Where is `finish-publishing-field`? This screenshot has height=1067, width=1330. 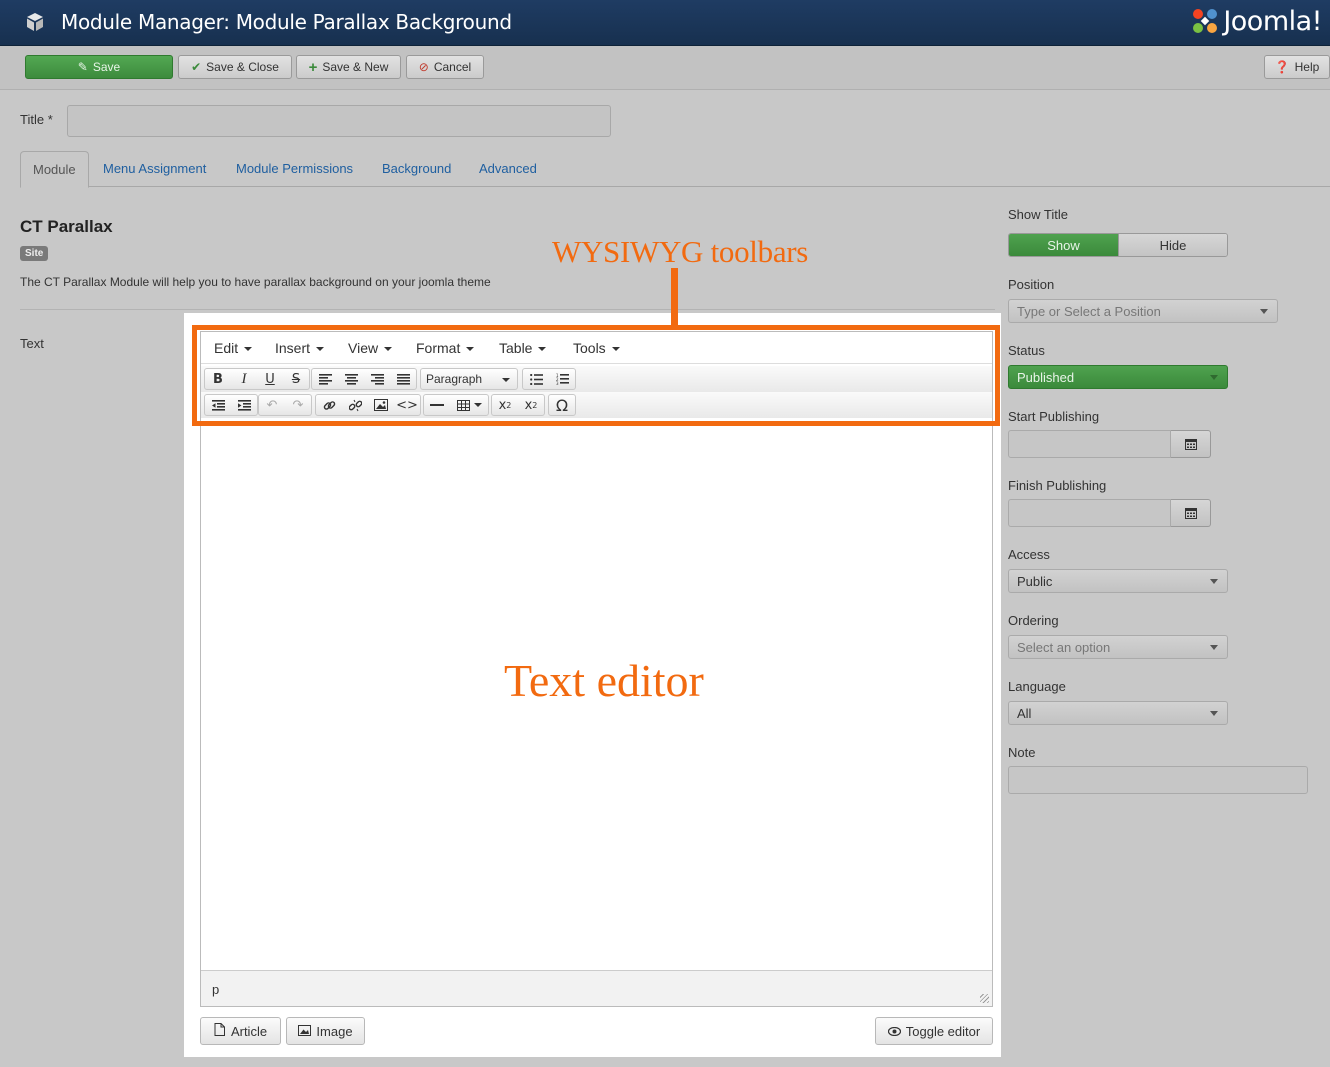 finish-publishing-field is located at coordinates (1109, 513).